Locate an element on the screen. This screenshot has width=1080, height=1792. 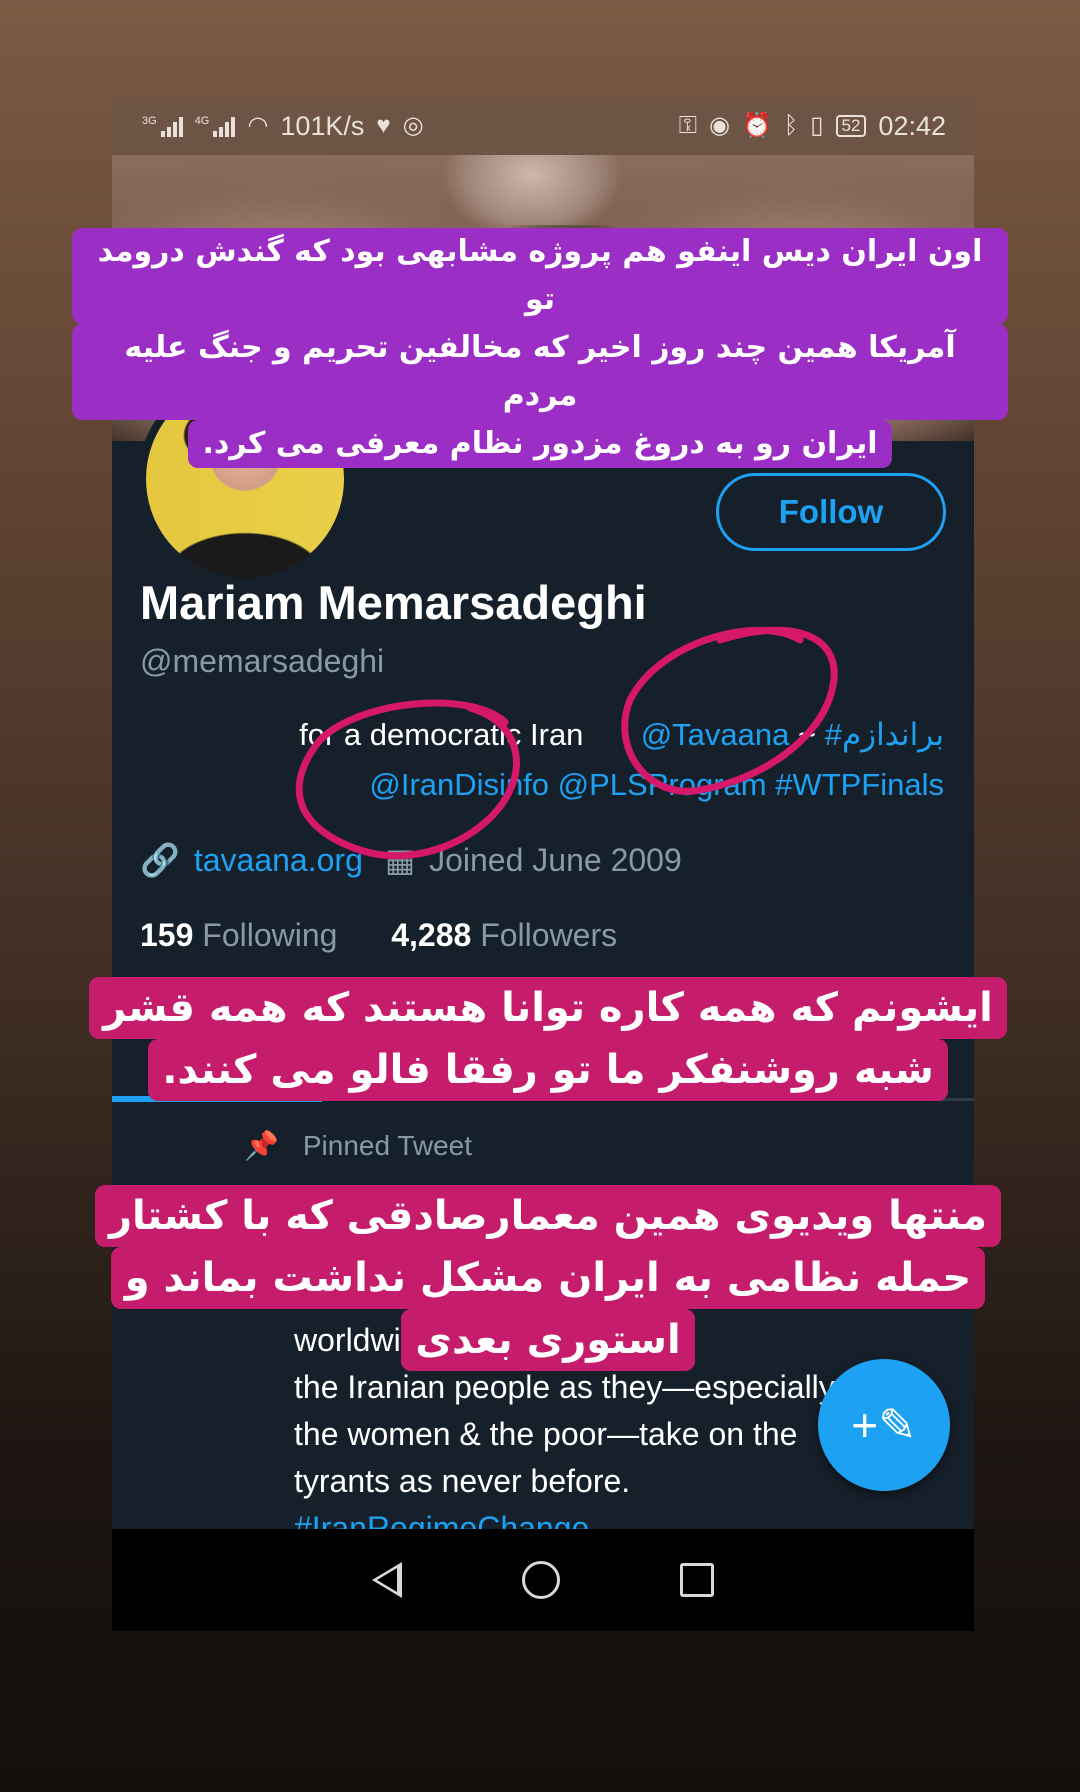
health-icon: ♥ is located at coordinates (383, 125).